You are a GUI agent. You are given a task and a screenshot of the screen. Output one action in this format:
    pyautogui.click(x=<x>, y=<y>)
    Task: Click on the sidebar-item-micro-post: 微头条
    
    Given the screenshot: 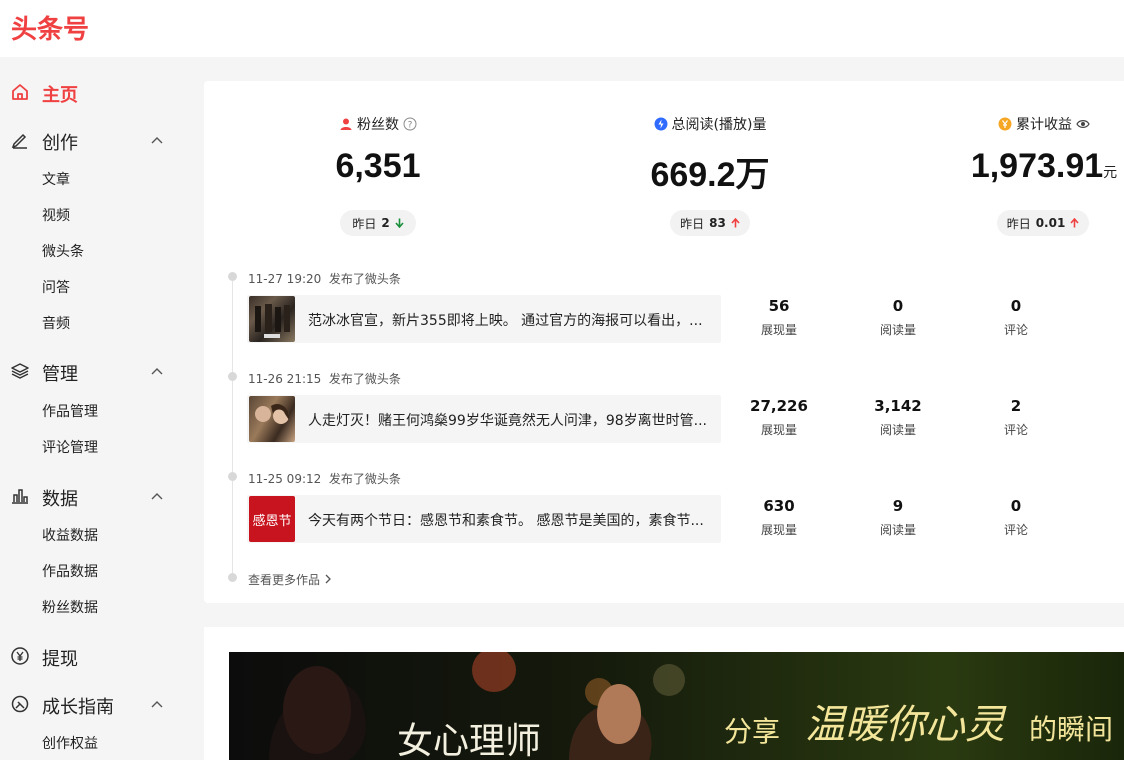 What is the action you would take?
    pyautogui.click(x=63, y=251)
    